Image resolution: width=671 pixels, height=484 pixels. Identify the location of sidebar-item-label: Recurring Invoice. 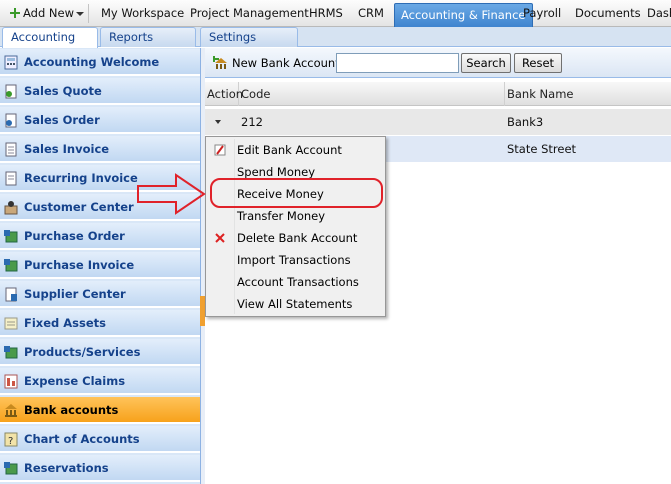
(81, 178).